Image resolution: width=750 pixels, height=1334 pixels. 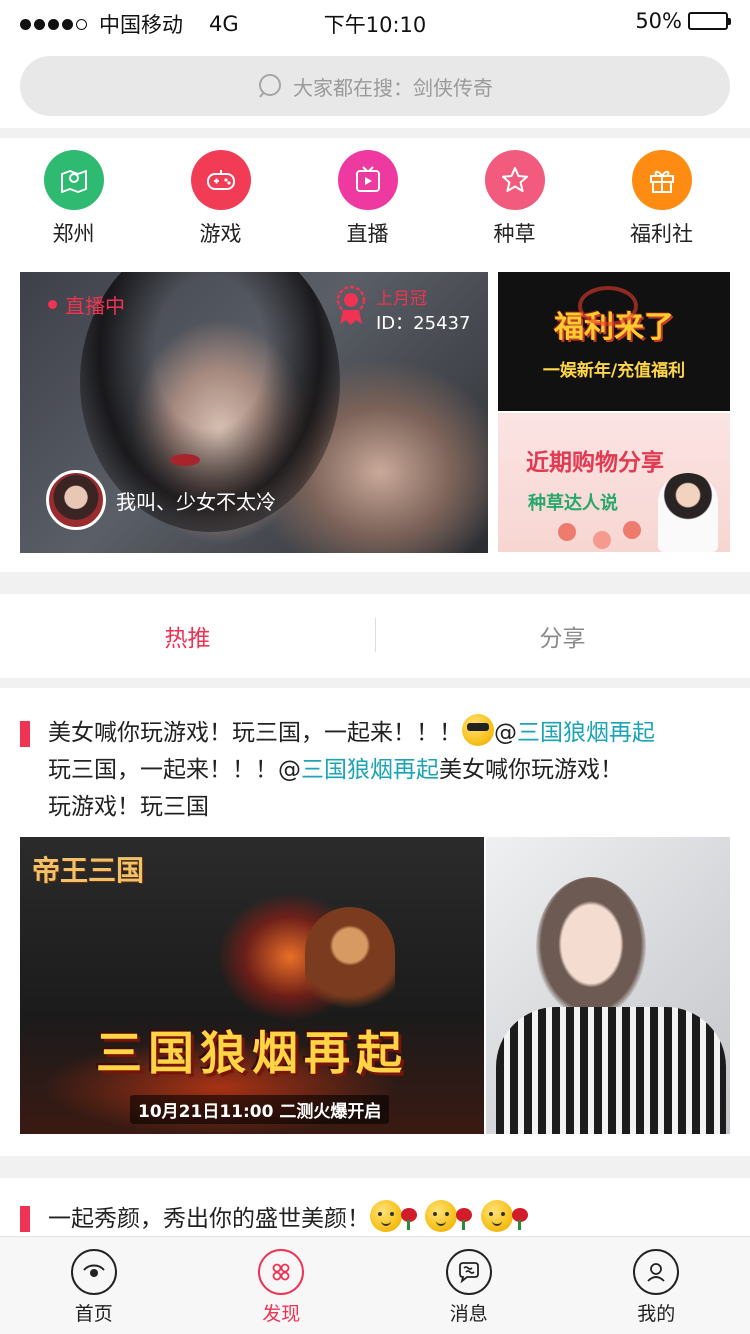 I want to click on cool-emoji-icon, so click(x=478, y=730).